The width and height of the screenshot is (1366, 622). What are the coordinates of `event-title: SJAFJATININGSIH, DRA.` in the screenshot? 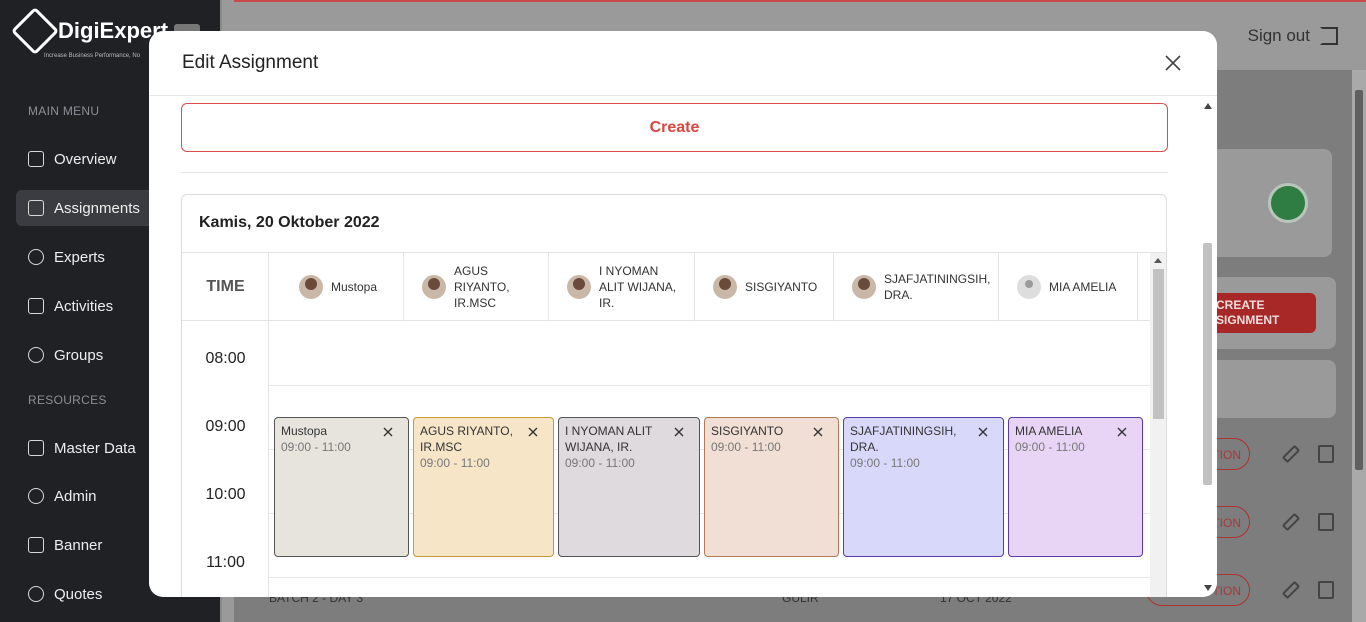 It's located at (903, 439).